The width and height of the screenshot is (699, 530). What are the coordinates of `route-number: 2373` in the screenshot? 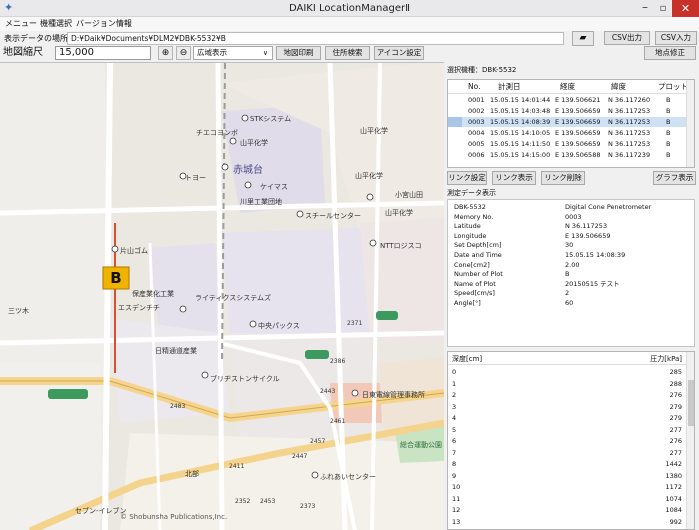 It's located at (307, 506).